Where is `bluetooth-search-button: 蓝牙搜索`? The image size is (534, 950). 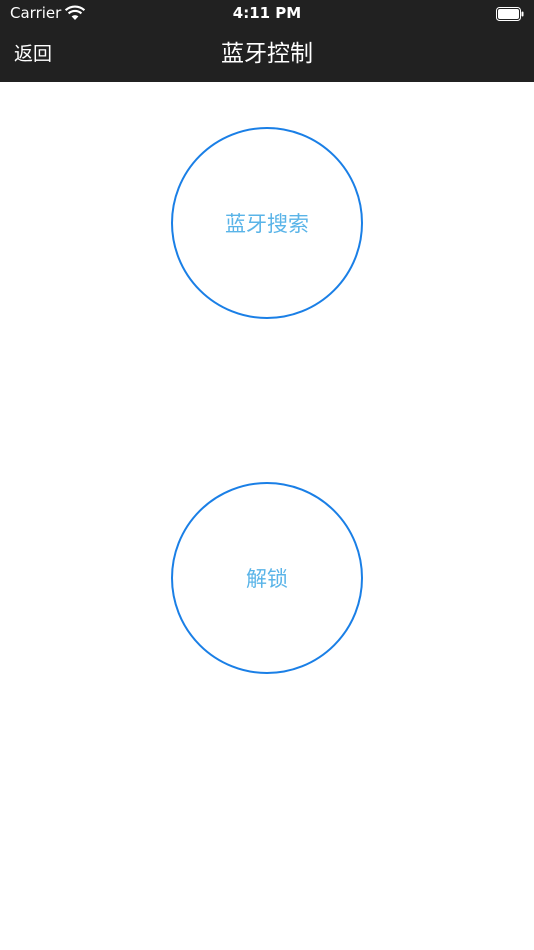 bluetooth-search-button: 蓝牙搜索 is located at coordinates (267, 223).